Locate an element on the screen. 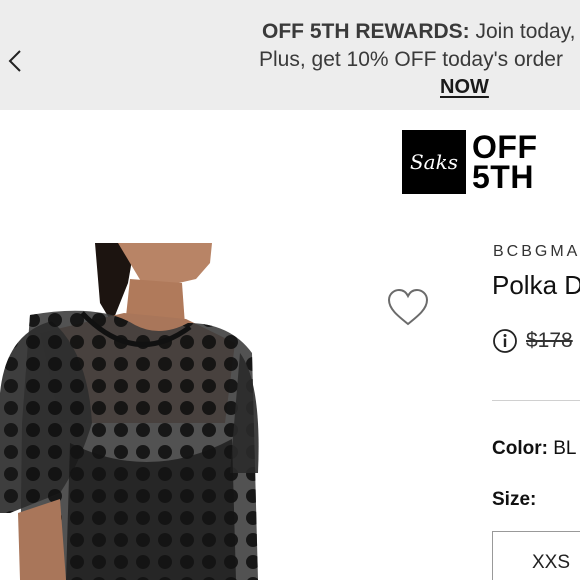  size-label: Size: is located at coordinates (514, 499).